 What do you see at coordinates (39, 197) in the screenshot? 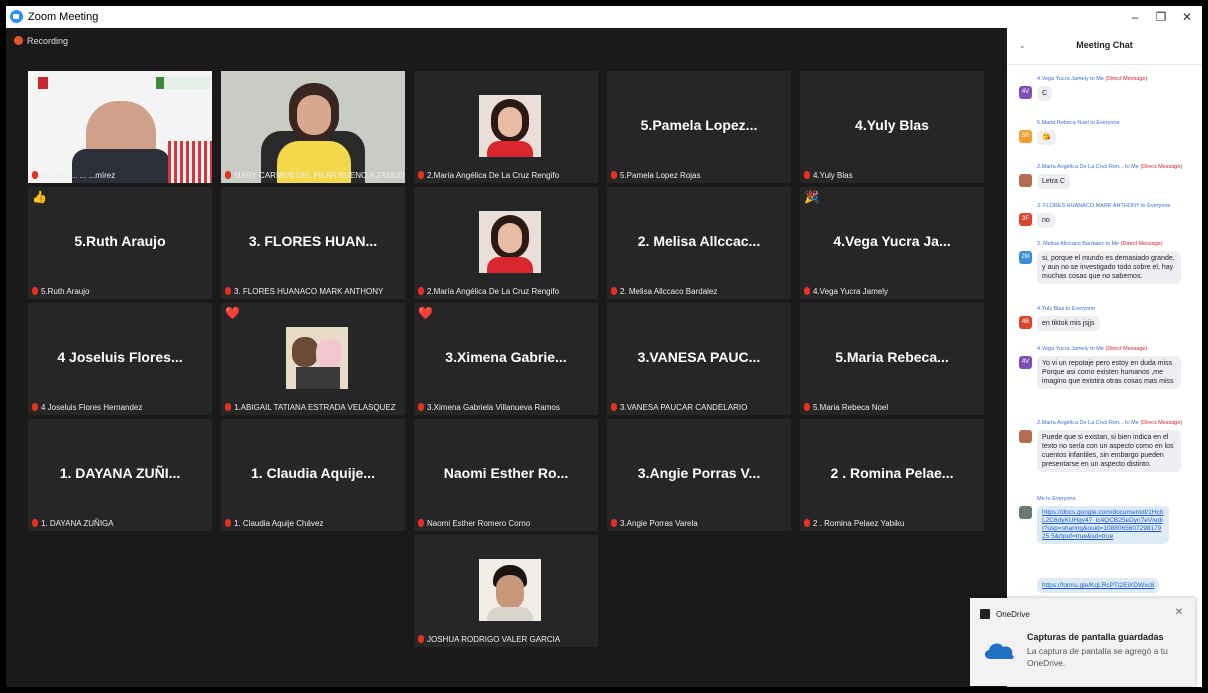
I see `reaction-icon: 👍` at bounding box center [39, 197].